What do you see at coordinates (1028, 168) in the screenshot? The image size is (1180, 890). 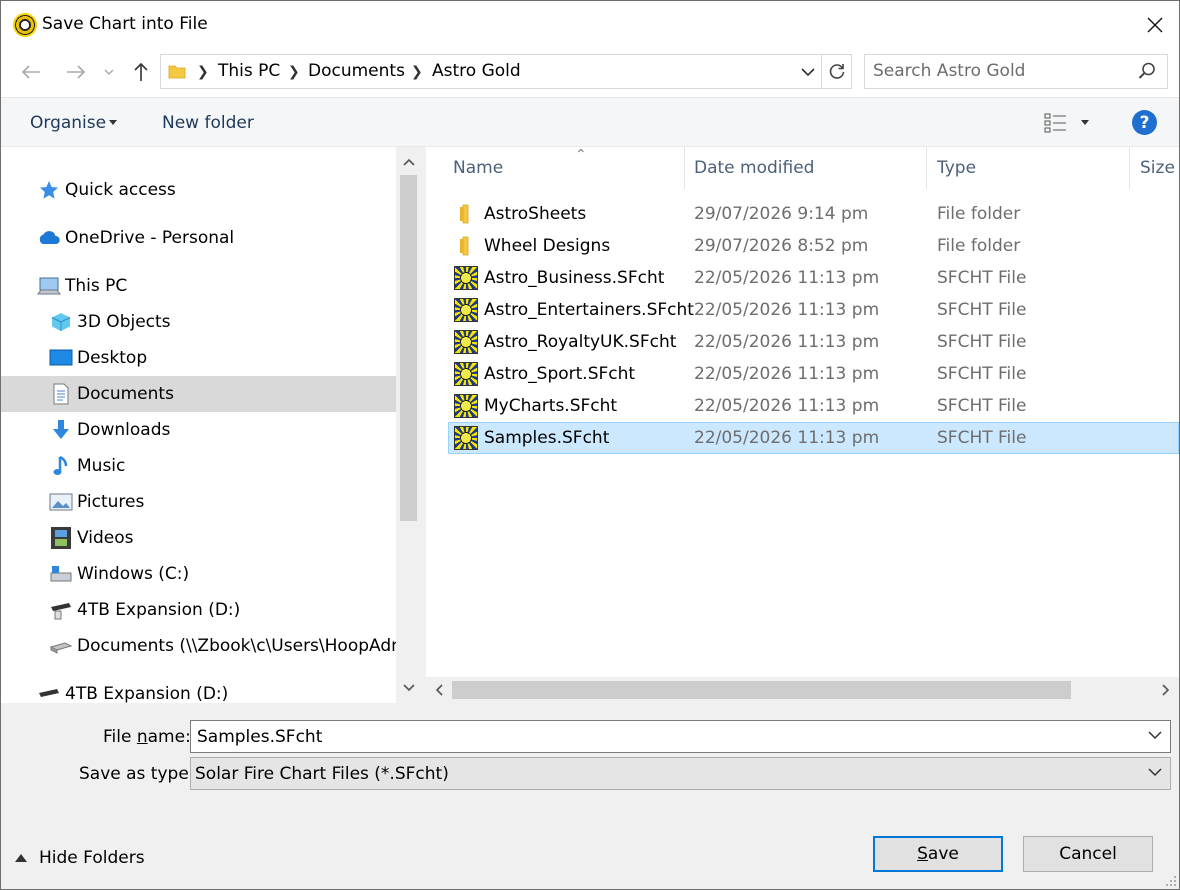 I see `column-header-type: Type` at bounding box center [1028, 168].